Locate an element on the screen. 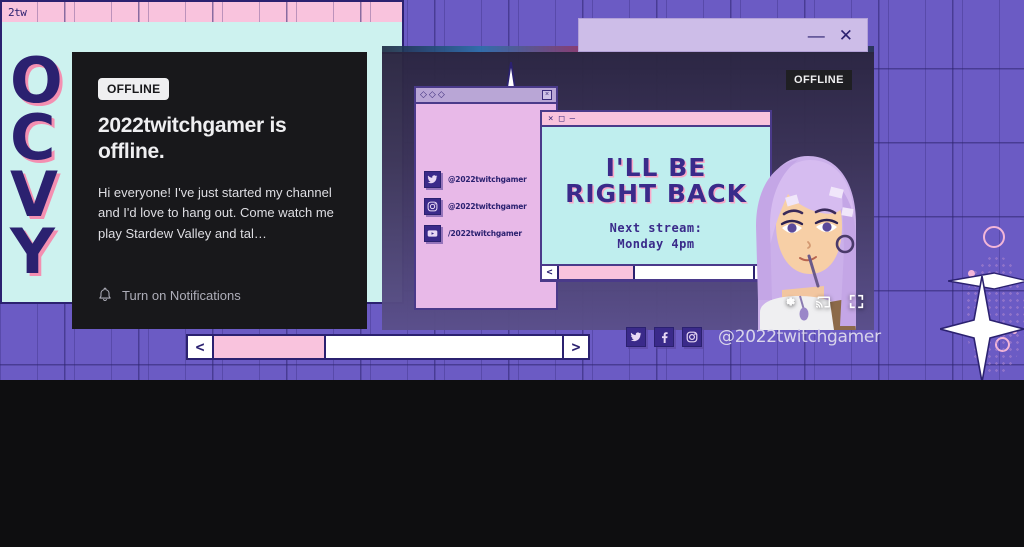  fullscreen-icon is located at coordinates (856, 301).